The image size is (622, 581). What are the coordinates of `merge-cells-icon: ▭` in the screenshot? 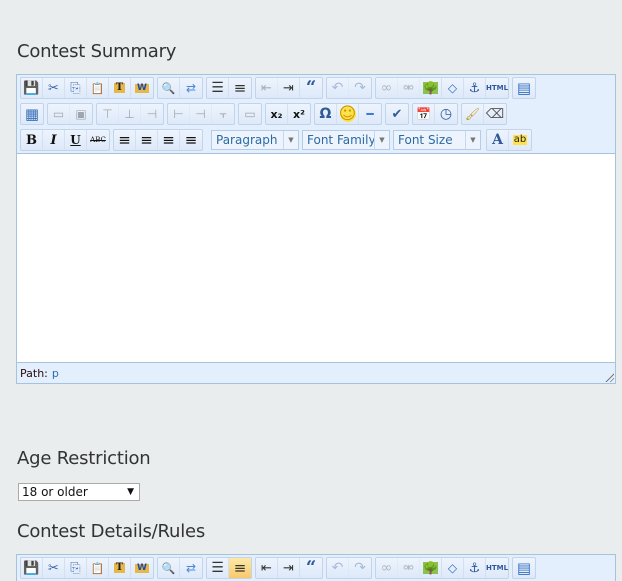 It's located at (250, 114).